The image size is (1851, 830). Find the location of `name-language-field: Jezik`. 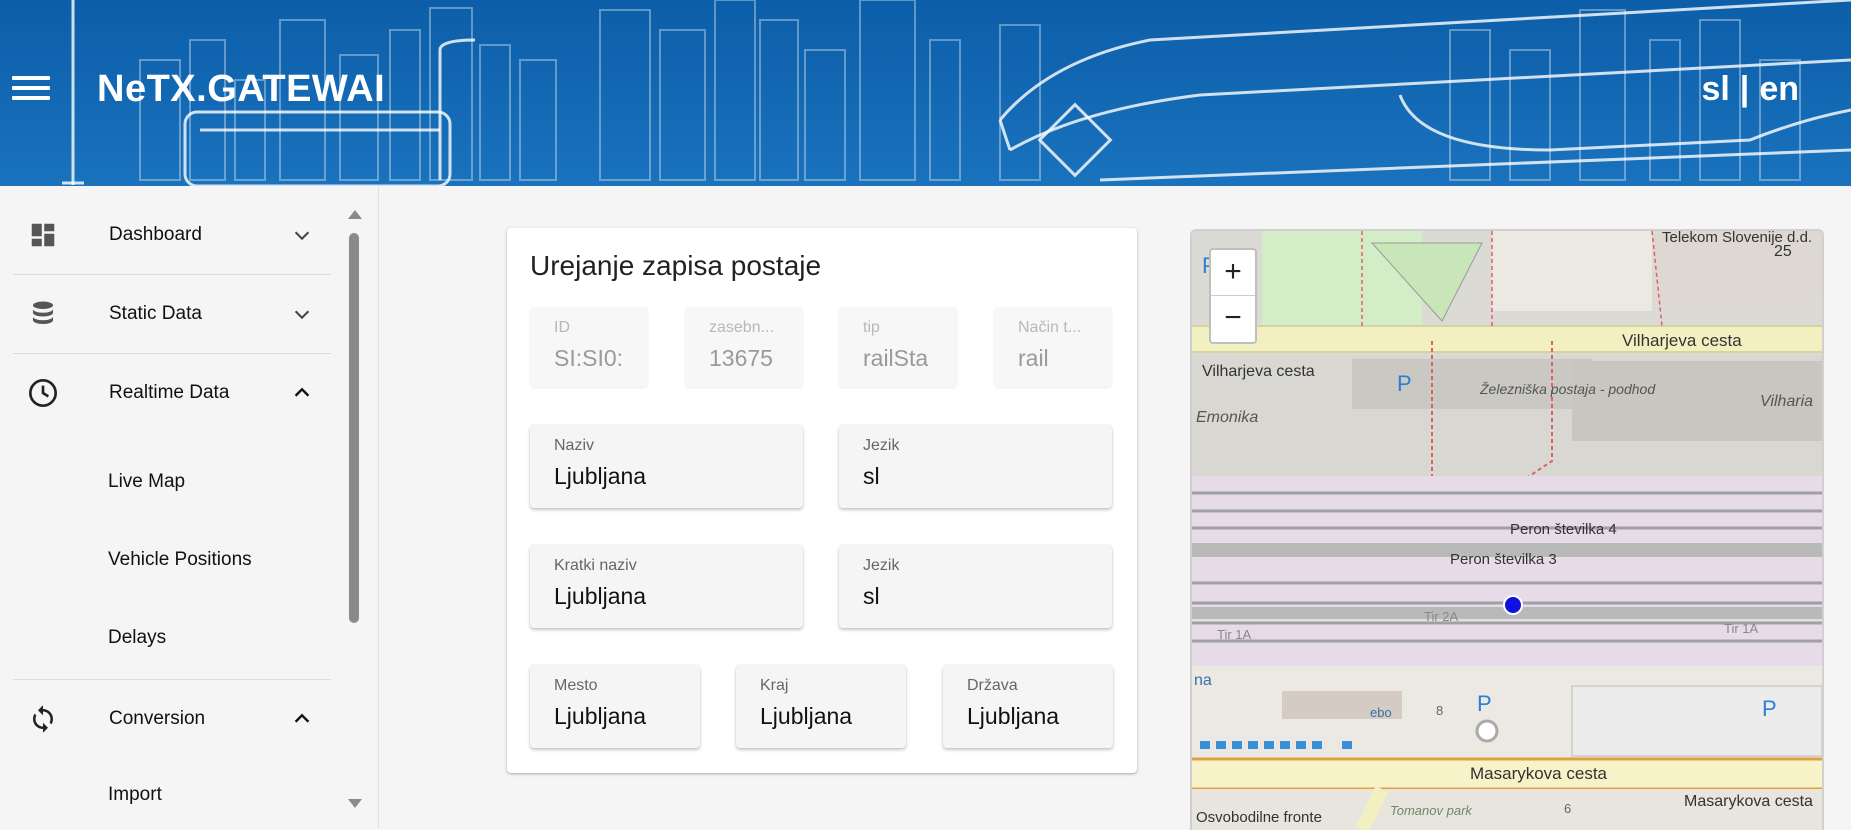

name-language-field: Jezik is located at coordinates (975, 466).